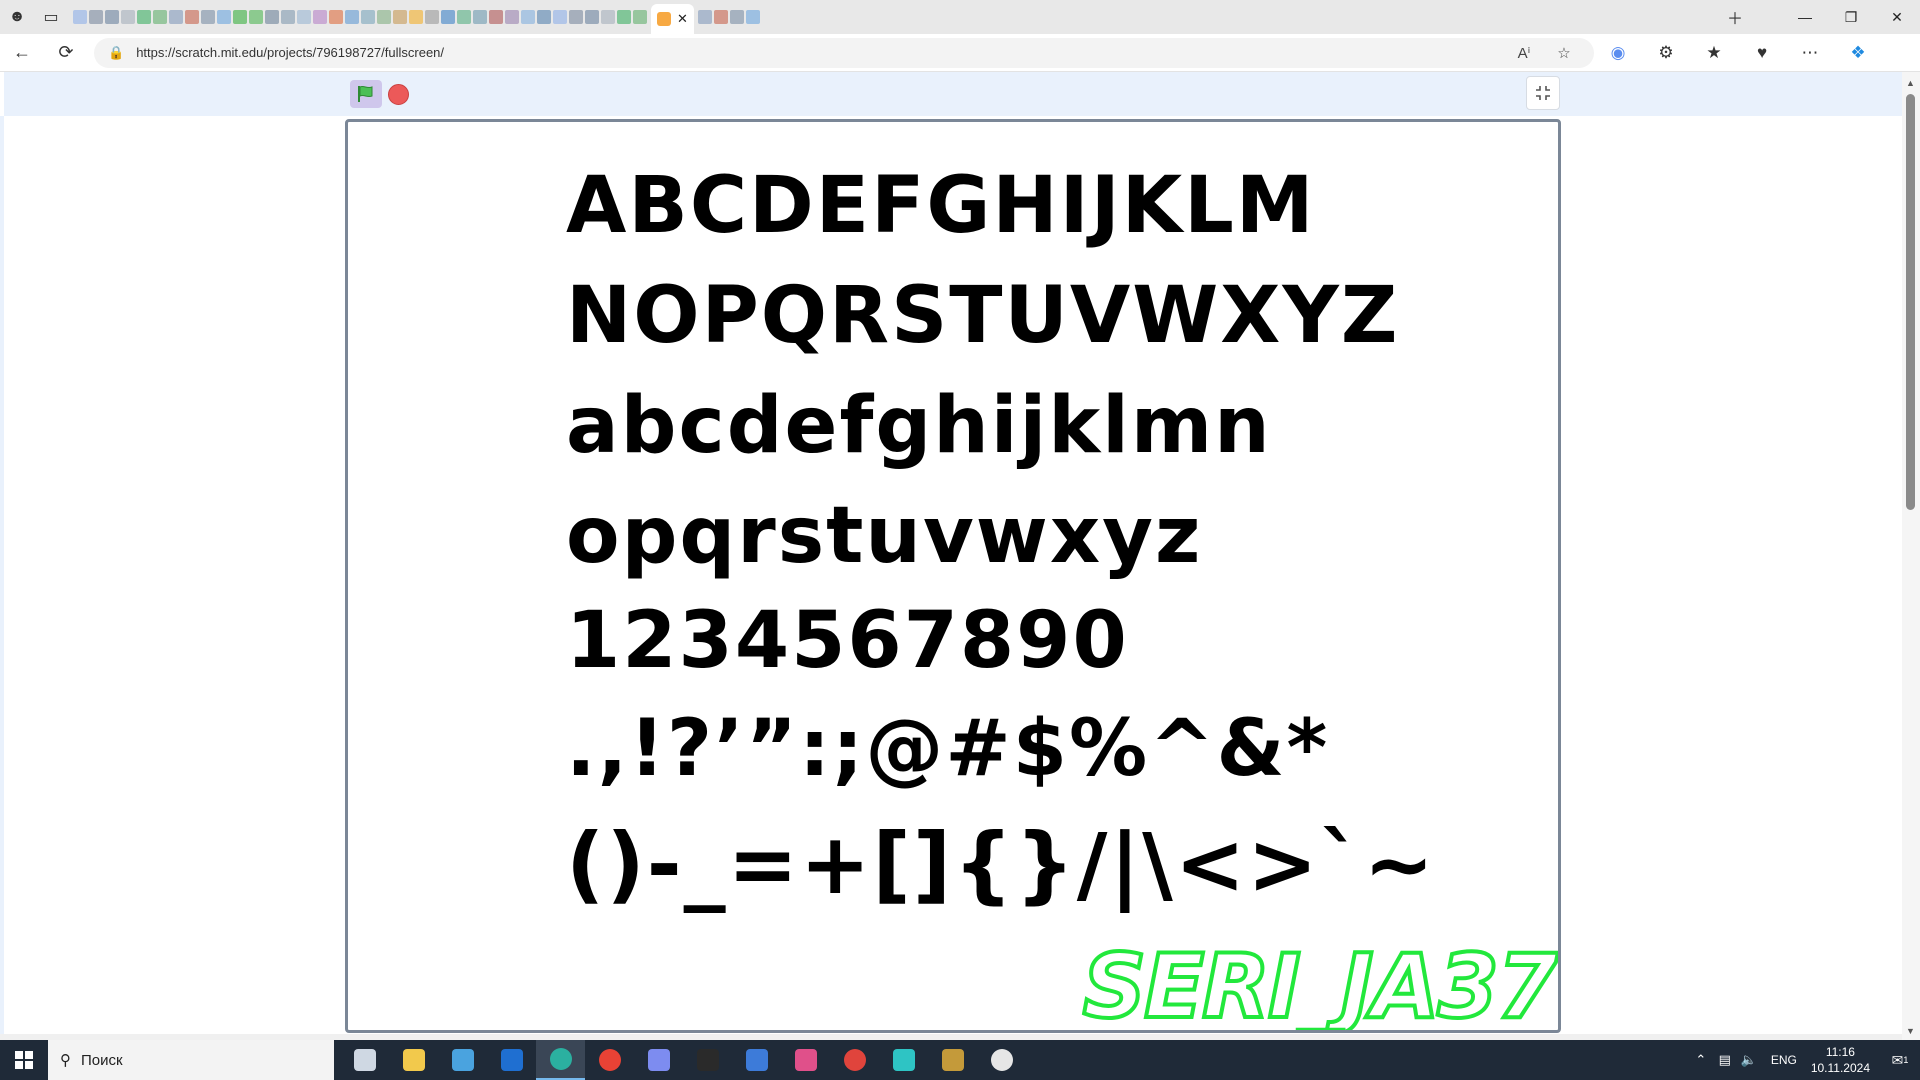  I want to click on scroll-up-arrow-icon: ▲, so click(1910, 83).